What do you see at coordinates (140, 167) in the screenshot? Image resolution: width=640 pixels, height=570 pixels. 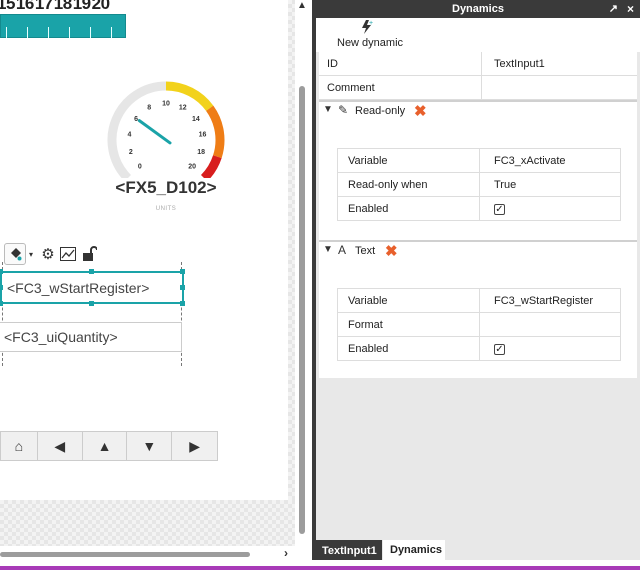 I see `gauge-scale-label: 0` at bounding box center [140, 167].